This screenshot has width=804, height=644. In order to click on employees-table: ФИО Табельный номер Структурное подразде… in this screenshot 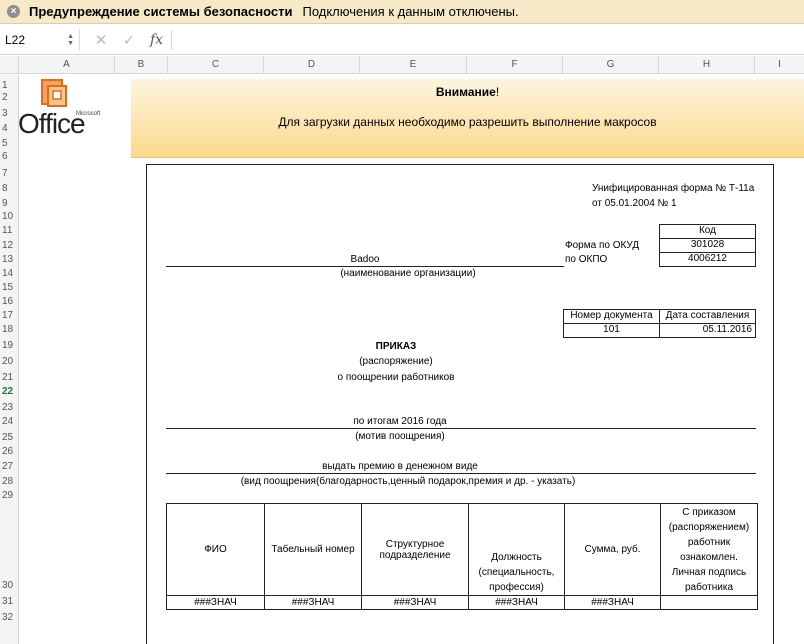, I will do `click(462, 556)`.